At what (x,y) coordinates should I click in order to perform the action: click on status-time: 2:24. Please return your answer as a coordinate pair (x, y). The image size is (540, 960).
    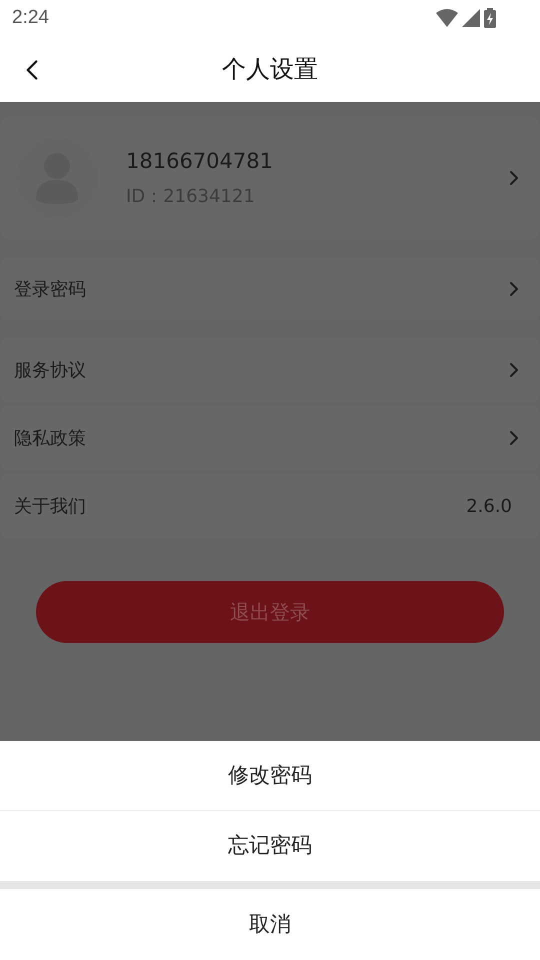
    Looking at the image, I should click on (30, 18).